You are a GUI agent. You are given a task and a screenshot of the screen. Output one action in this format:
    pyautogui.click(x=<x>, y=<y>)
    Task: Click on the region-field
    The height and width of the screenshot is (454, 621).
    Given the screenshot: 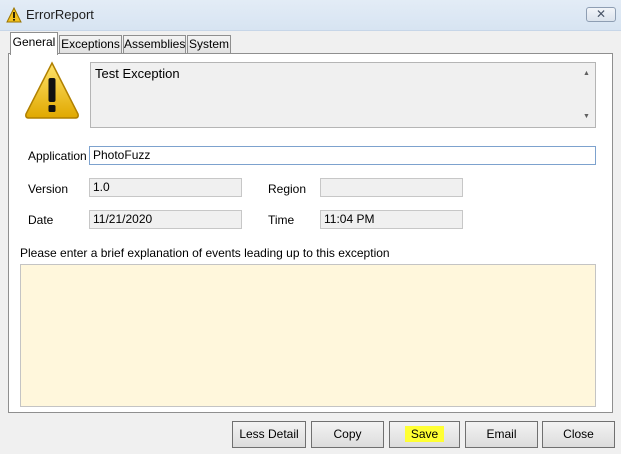 What is the action you would take?
    pyautogui.click(x=391, y=187)
    